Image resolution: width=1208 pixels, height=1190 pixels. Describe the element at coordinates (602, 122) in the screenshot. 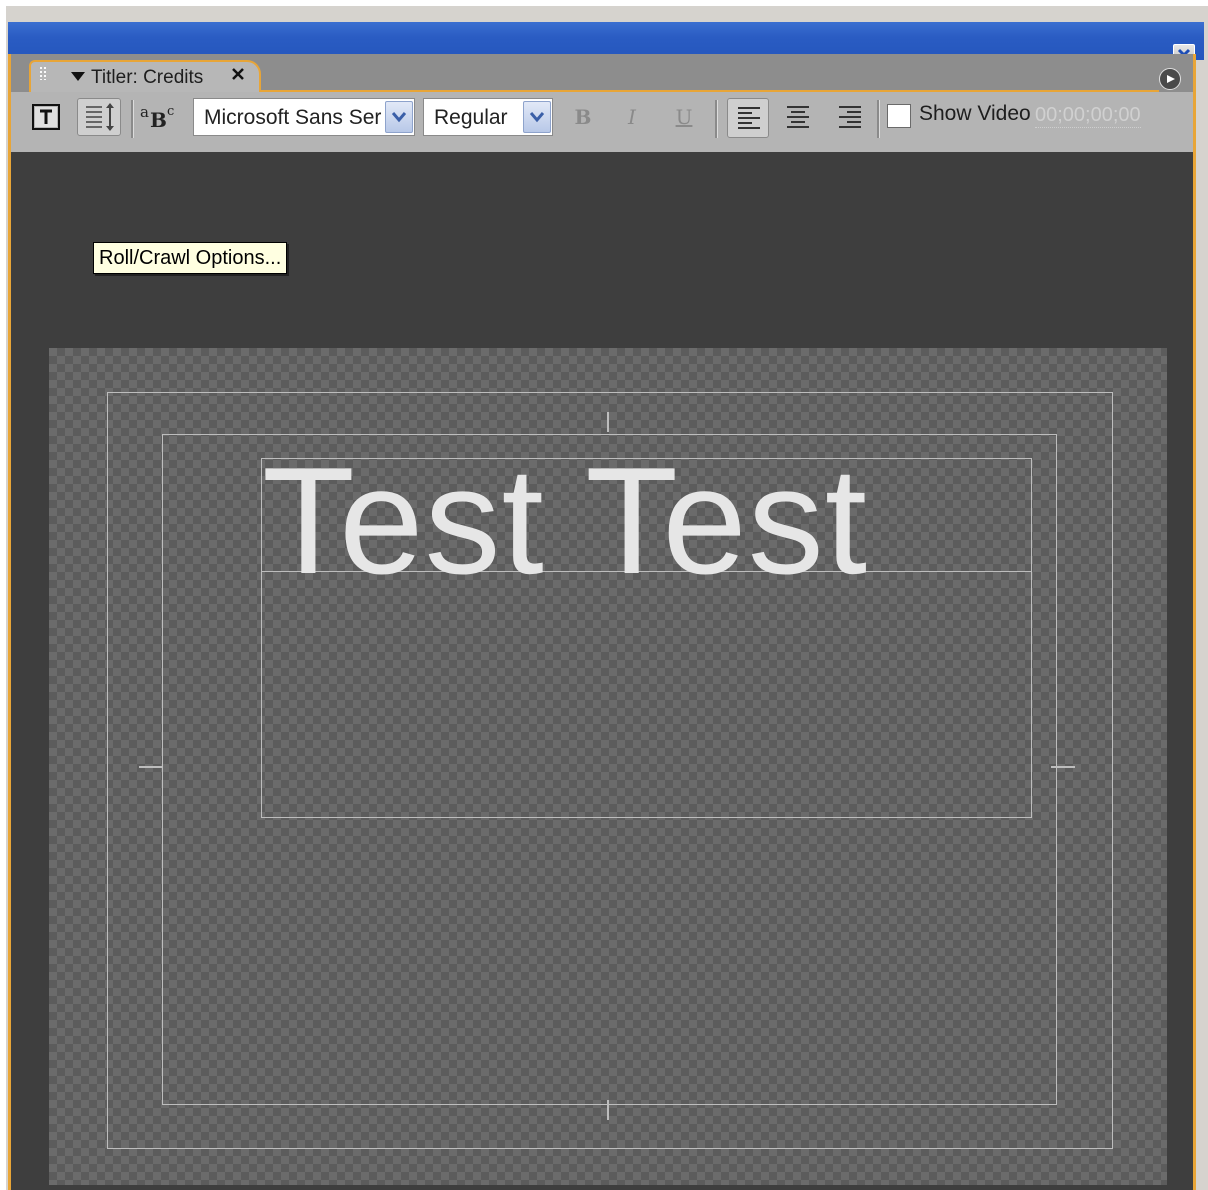

I see `titler-toolbar: a B c Microsoft Sans Serif Regular B I U` at that location.